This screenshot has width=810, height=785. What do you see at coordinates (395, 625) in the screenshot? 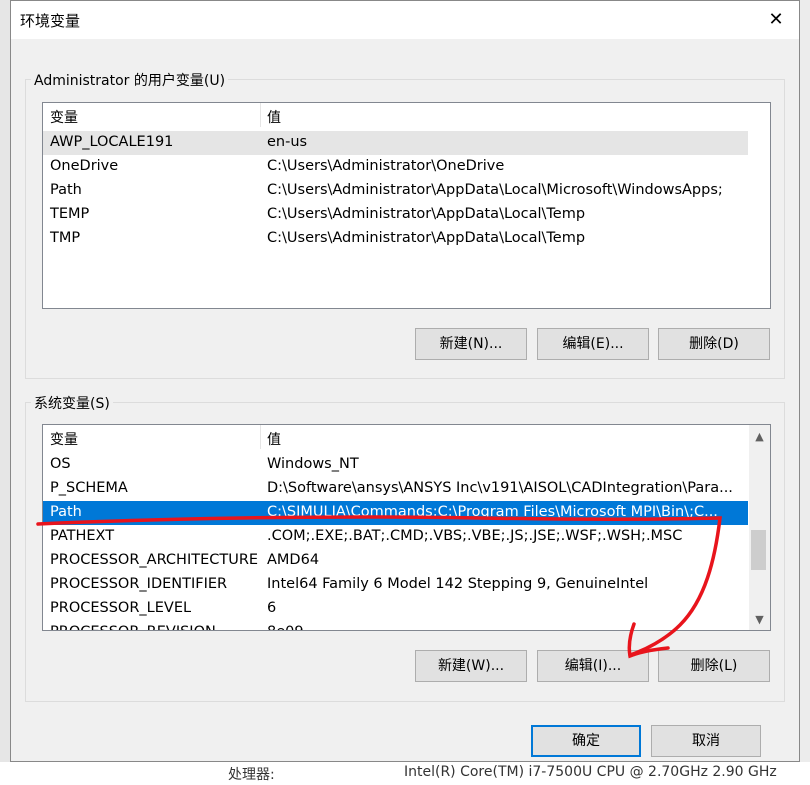
I see `table-row: PROCESSOR_REVISION 8e09` at bounding box center [395, 625].